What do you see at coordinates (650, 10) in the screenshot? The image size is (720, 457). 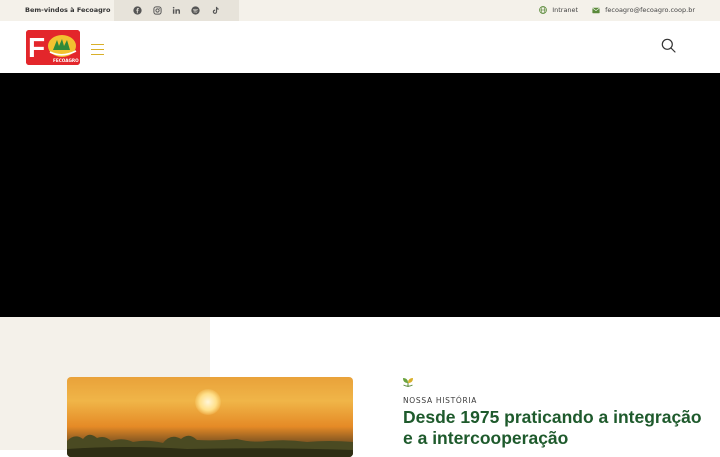 I see `email-label: fecoagro@fecoagro.coop.br` at bounding box center [650, 10].